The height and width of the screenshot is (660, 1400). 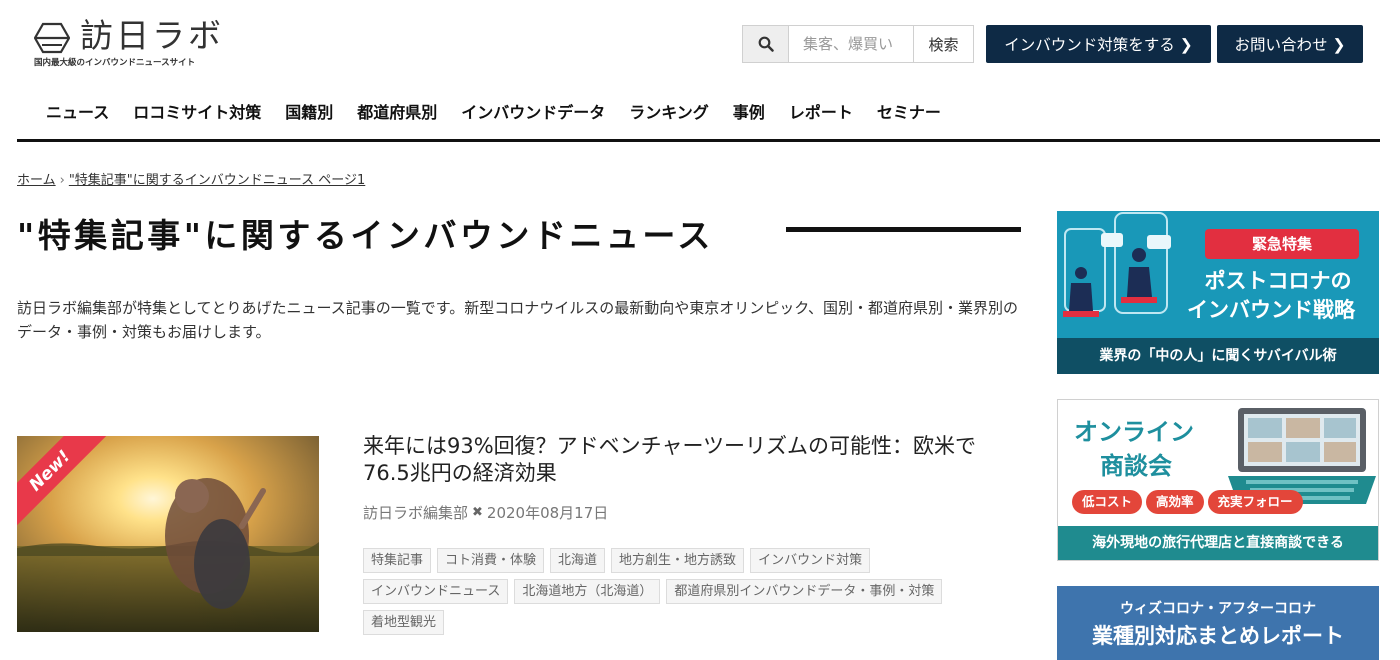 I want to click on nav-divider, so click(x=698, y=140).